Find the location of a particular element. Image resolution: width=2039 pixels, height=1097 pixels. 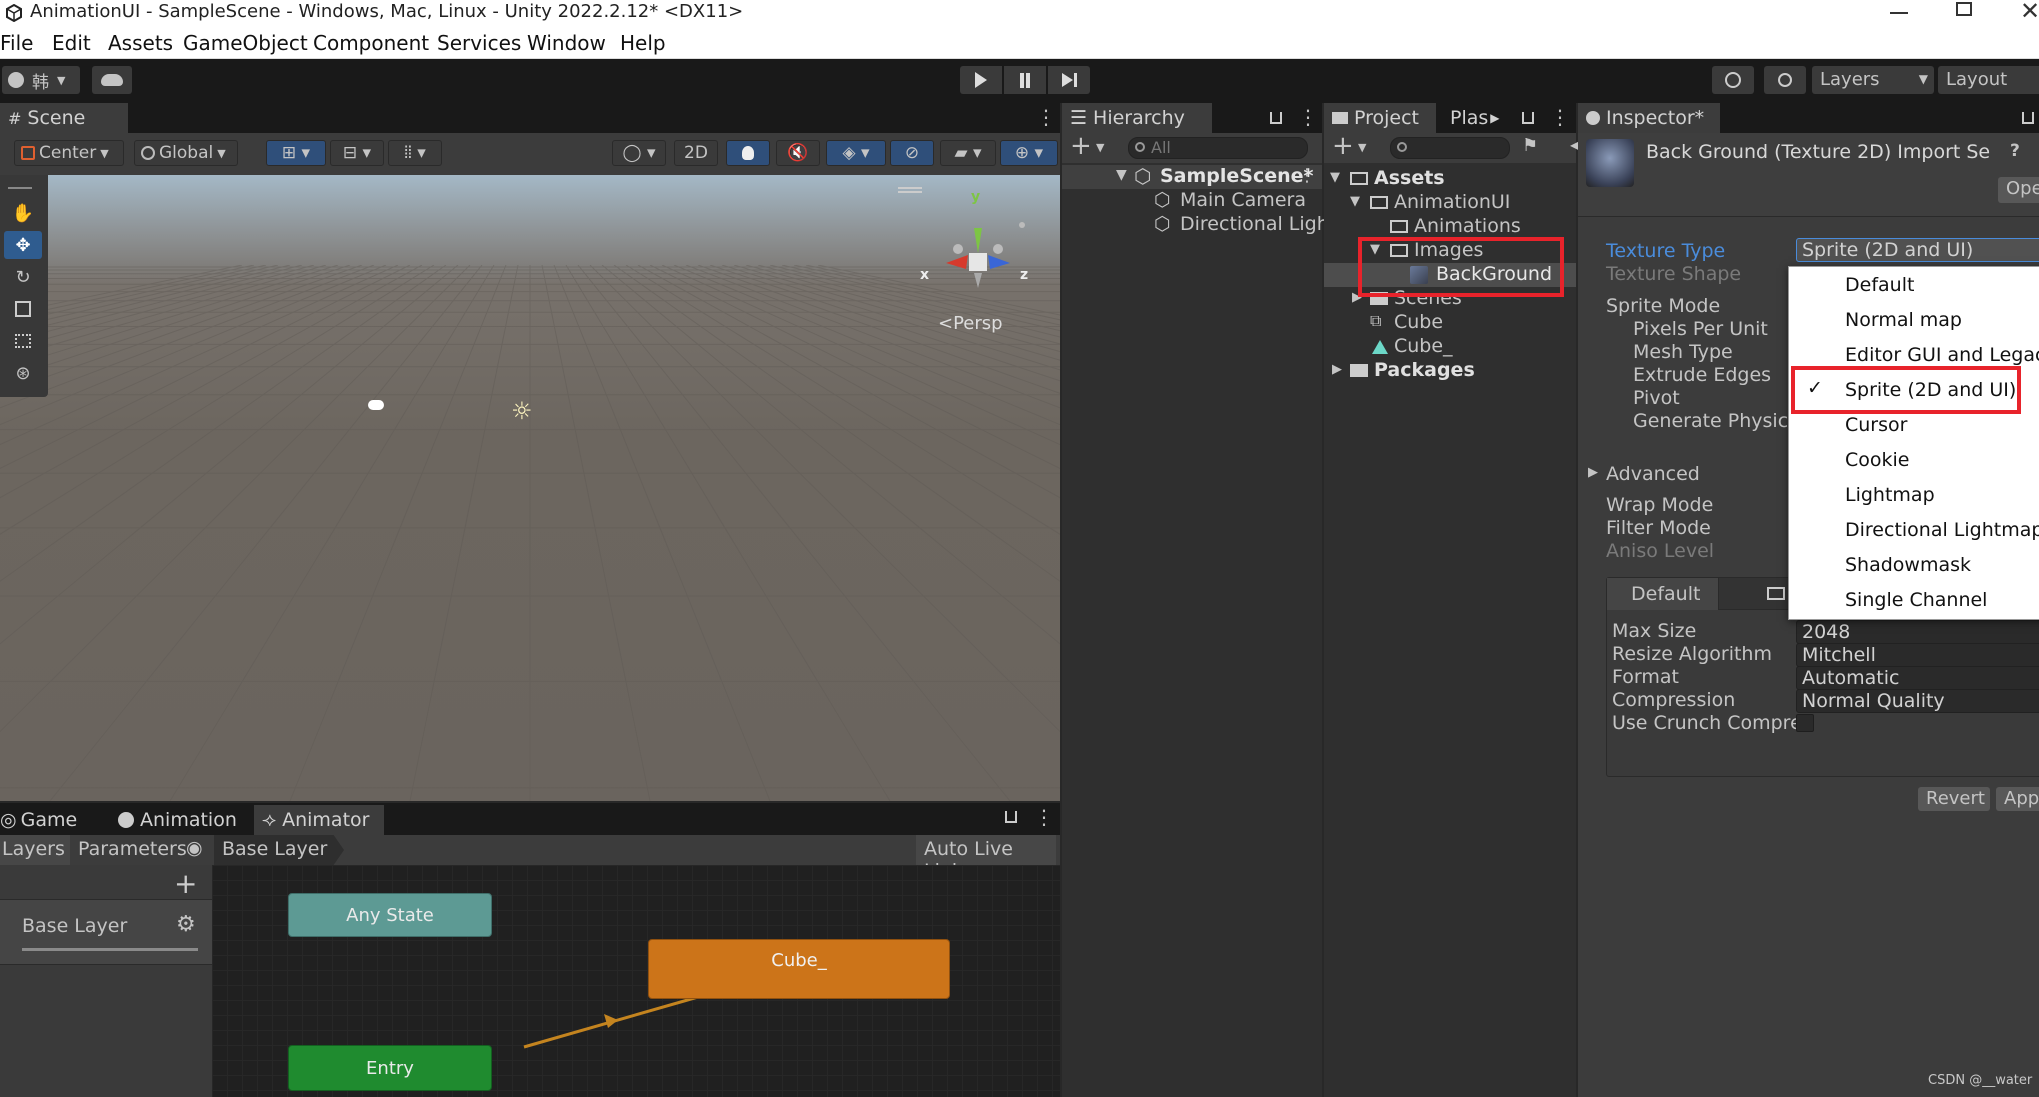

open-button: Ope is located at coordinates (2018, 190).